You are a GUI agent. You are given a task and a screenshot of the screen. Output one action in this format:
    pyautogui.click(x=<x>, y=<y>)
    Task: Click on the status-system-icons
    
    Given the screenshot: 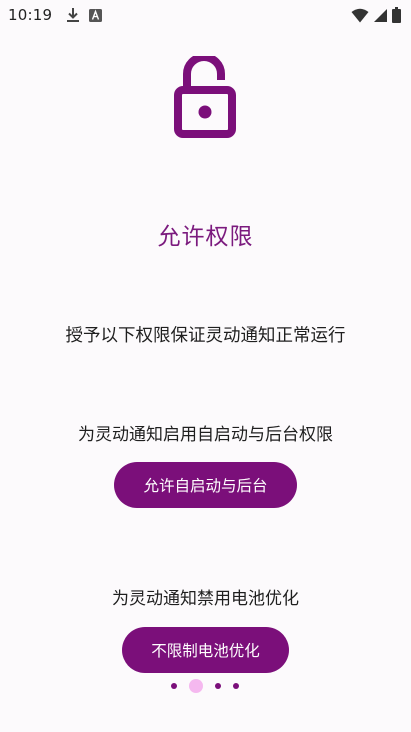 What is the action you would take?
    pyautogui.click(x=376, y=15)
    